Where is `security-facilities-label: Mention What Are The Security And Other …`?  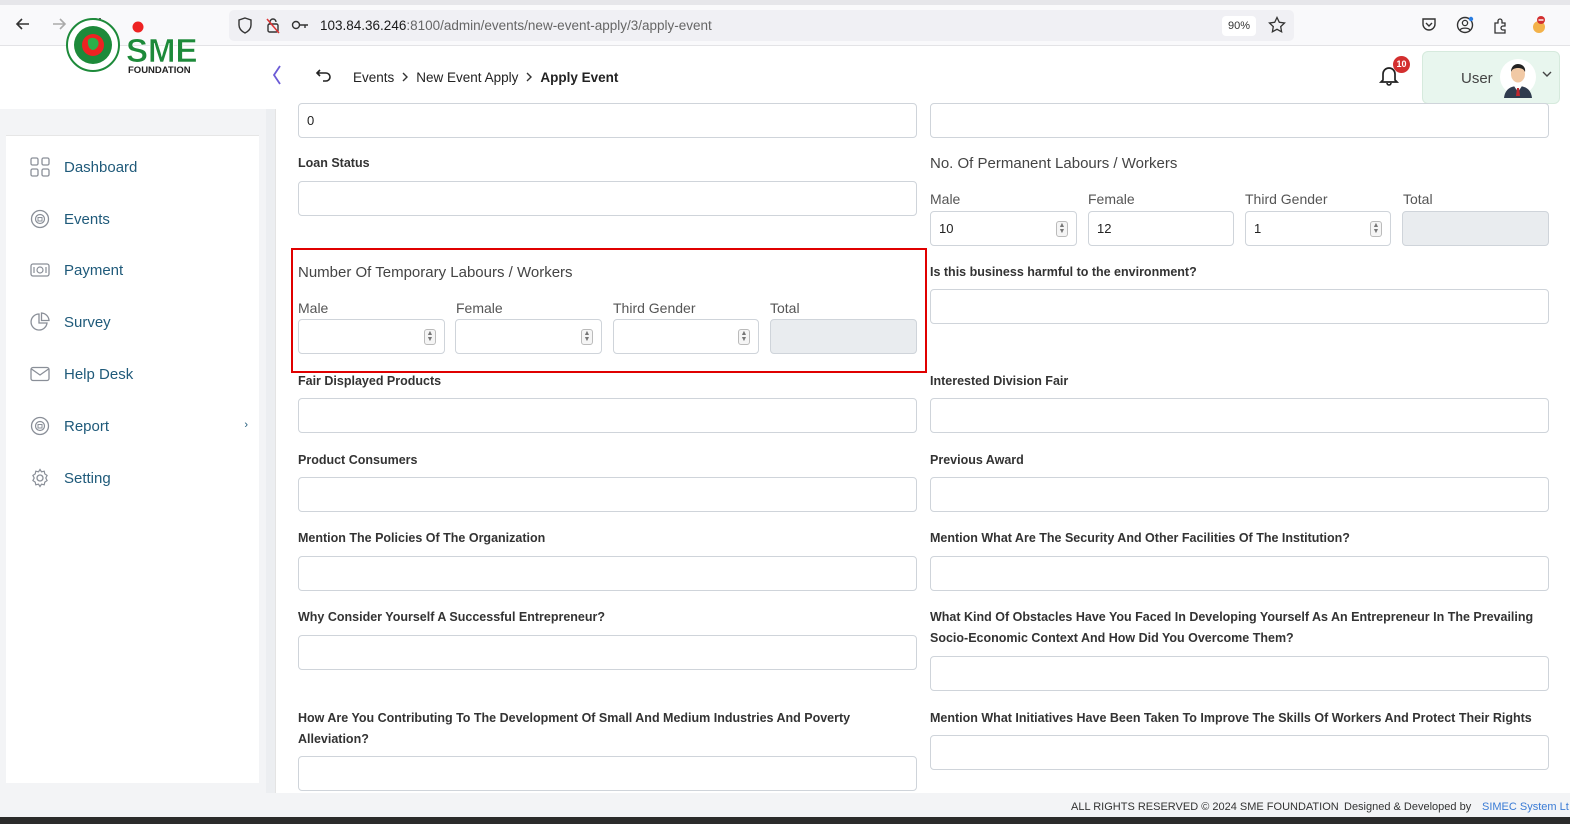 security-facilities-label: Mention What Are The Security And Other … is located at coordinates (1140, 538).